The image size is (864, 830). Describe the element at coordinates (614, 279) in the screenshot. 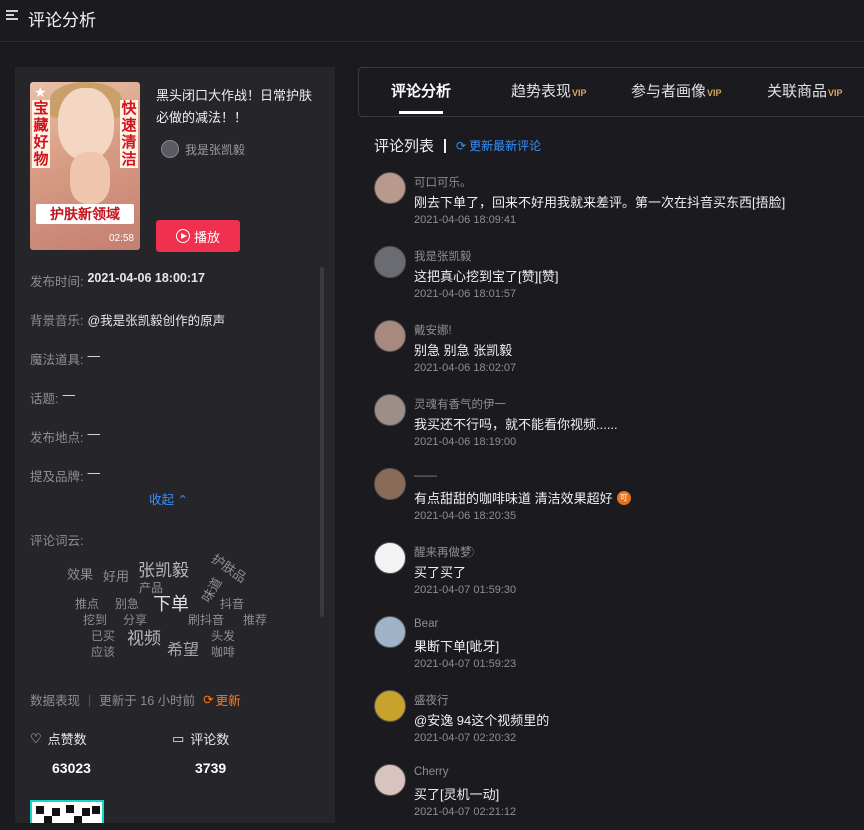

I see `comment-item: 我是张凯毅 这把真心挖到宝了[赞][赞] 2021-04-06 18:01:57` at that location.